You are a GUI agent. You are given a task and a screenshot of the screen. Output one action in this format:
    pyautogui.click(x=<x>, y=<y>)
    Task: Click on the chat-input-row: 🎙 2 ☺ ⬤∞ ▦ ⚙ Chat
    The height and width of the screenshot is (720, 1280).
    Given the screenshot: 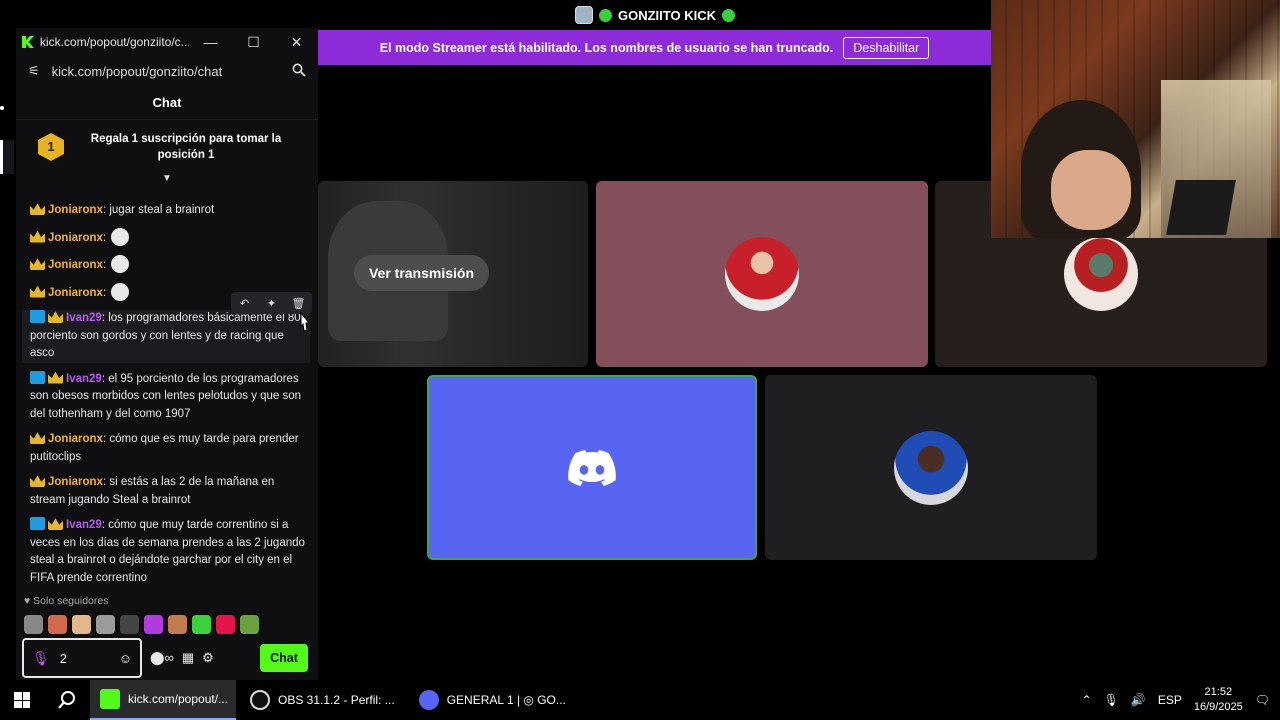 What is the action you would take?
    pyautogui.click(x=167, y=658)
    